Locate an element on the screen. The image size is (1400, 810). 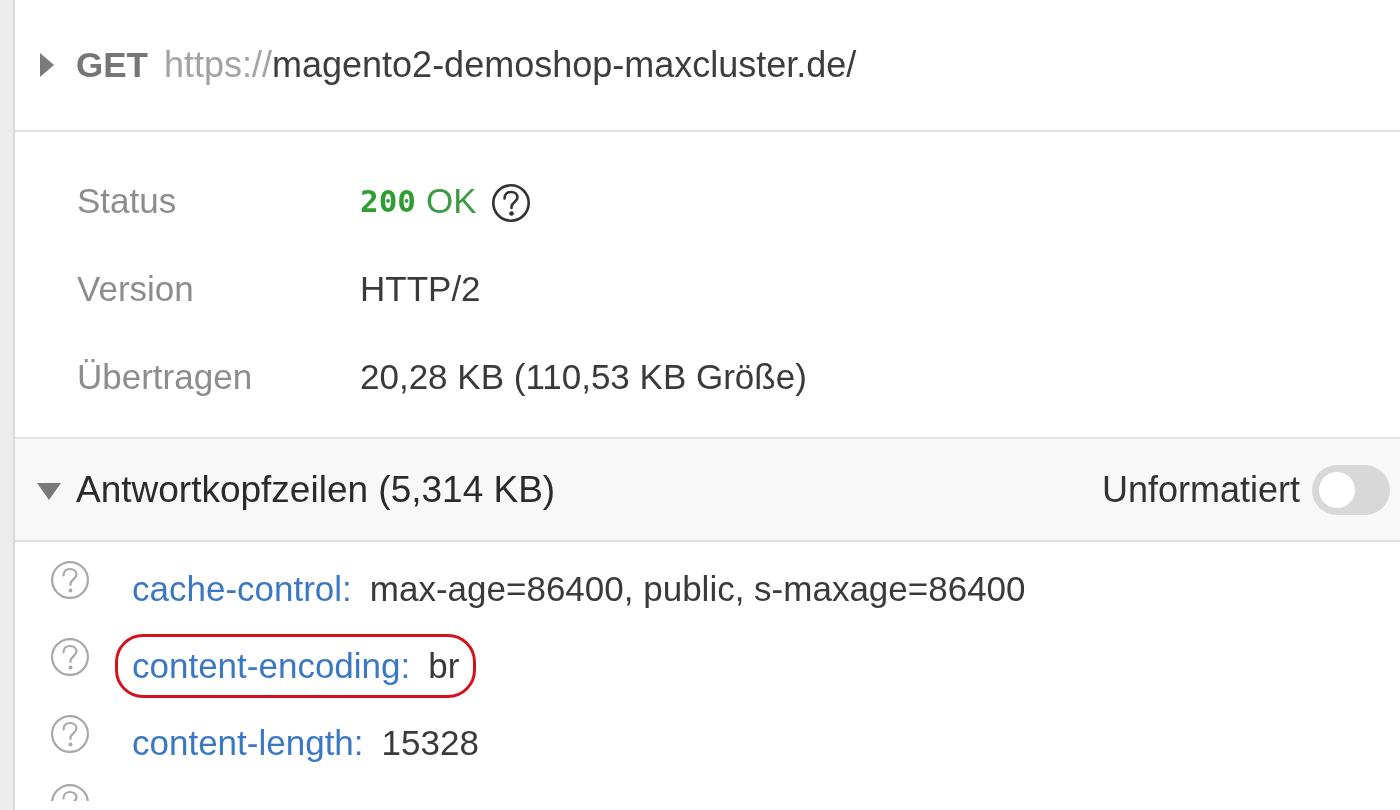
header-name: content-length: is located at coordinates (248, 742).